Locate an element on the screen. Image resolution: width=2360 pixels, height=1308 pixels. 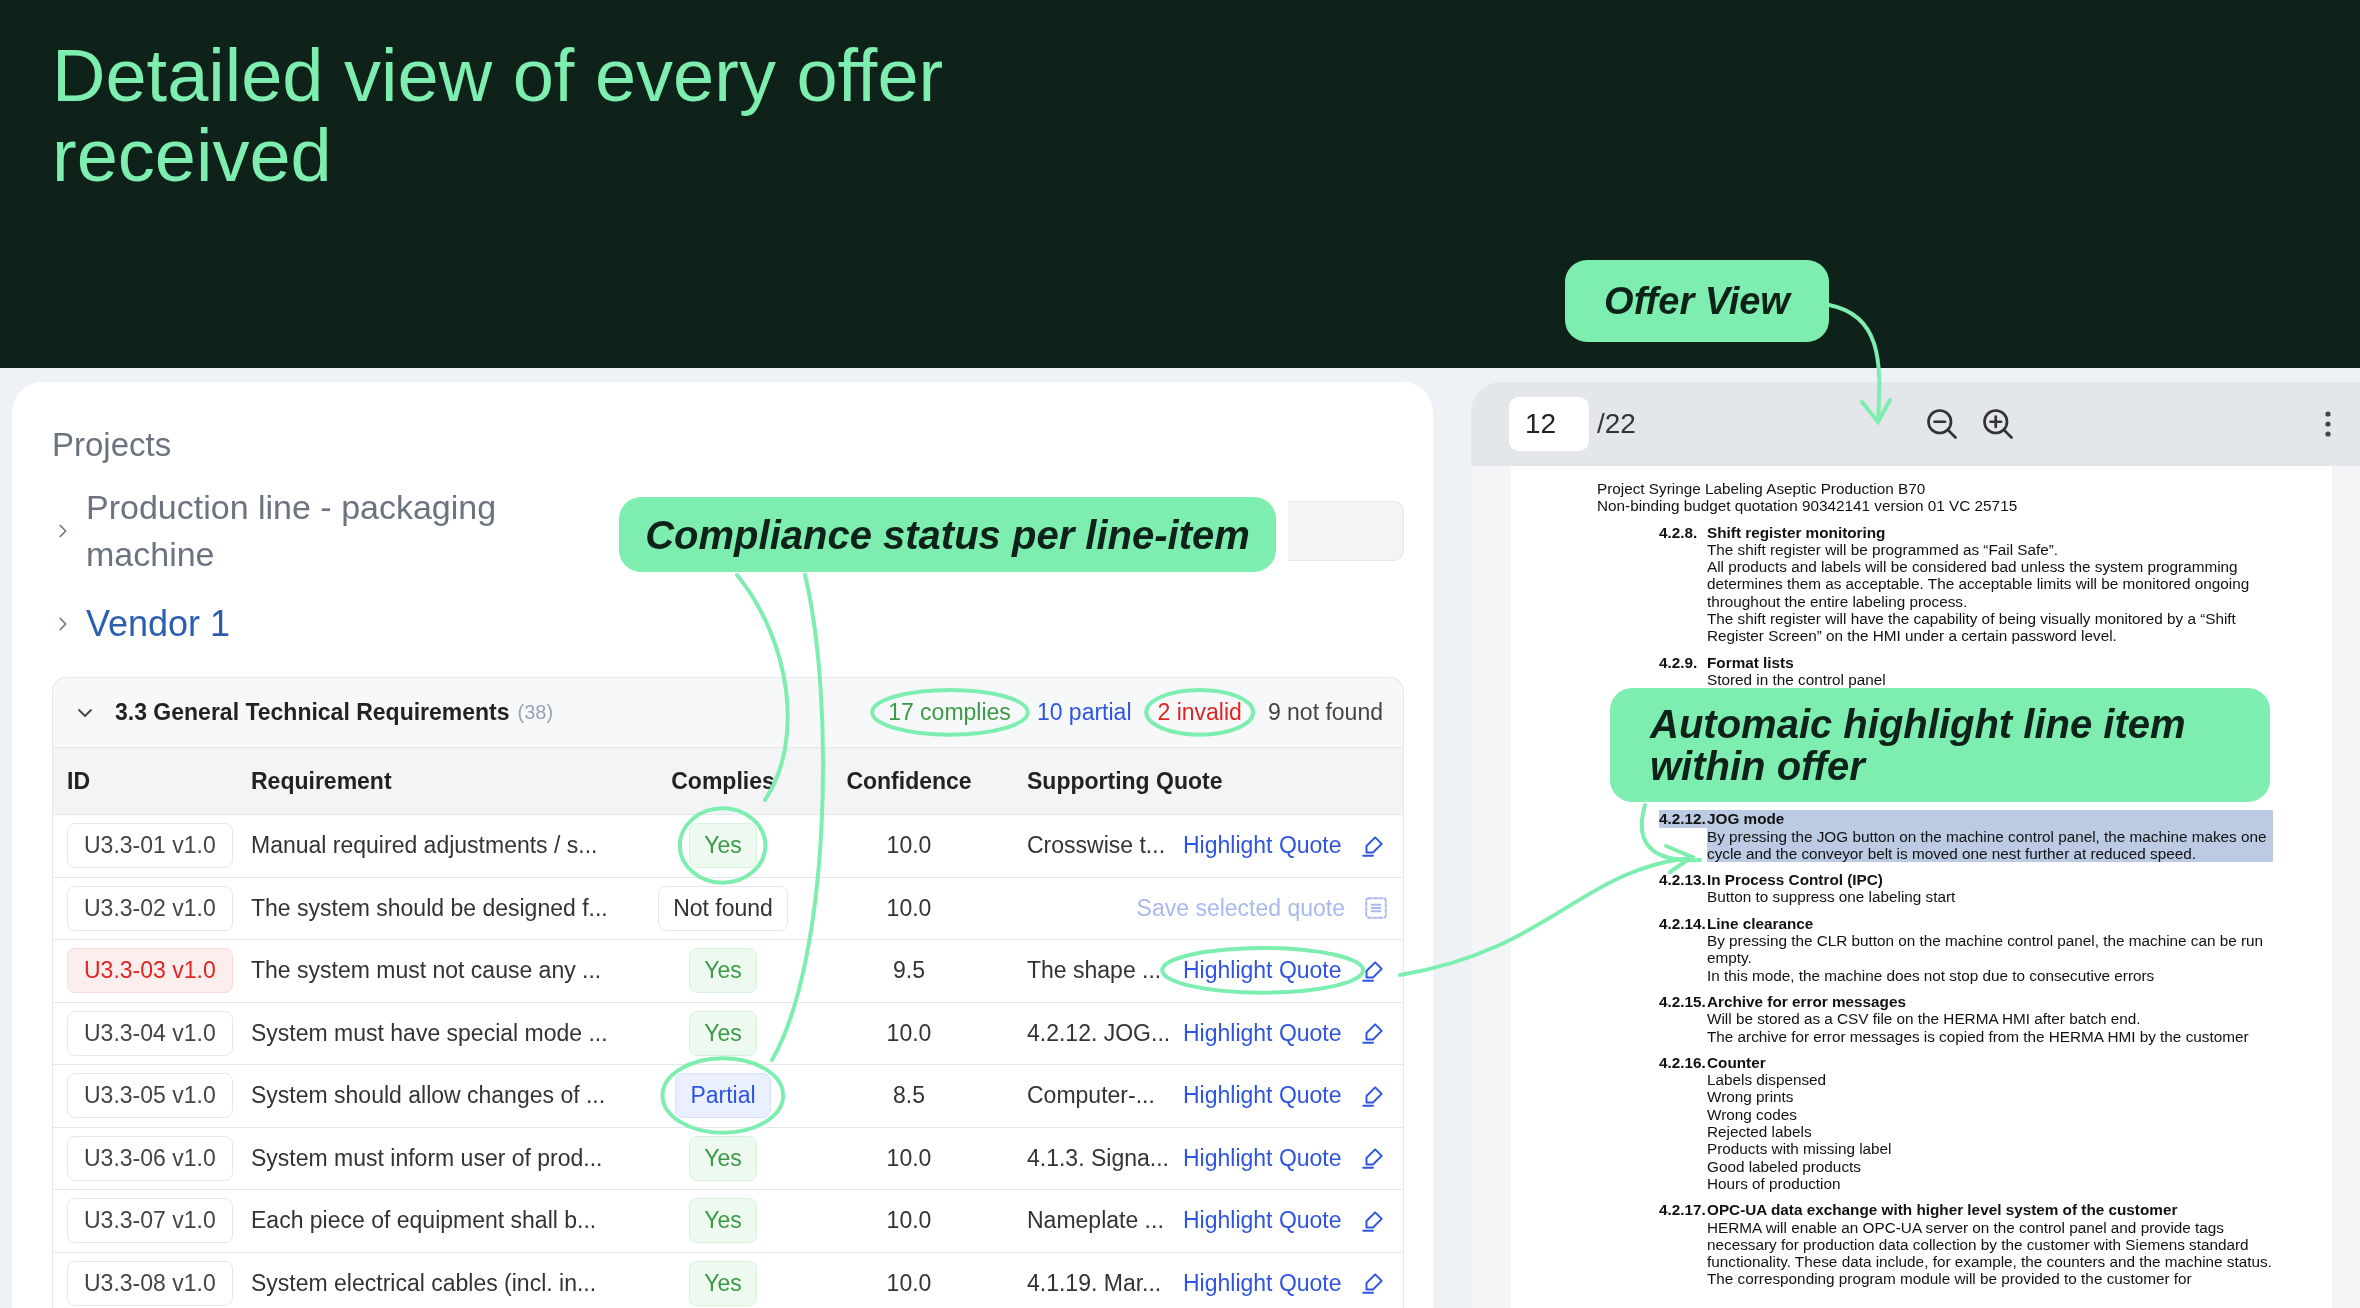
requirement-id: U3.3-04 v1.0 is located at coordinates (150, 1033).